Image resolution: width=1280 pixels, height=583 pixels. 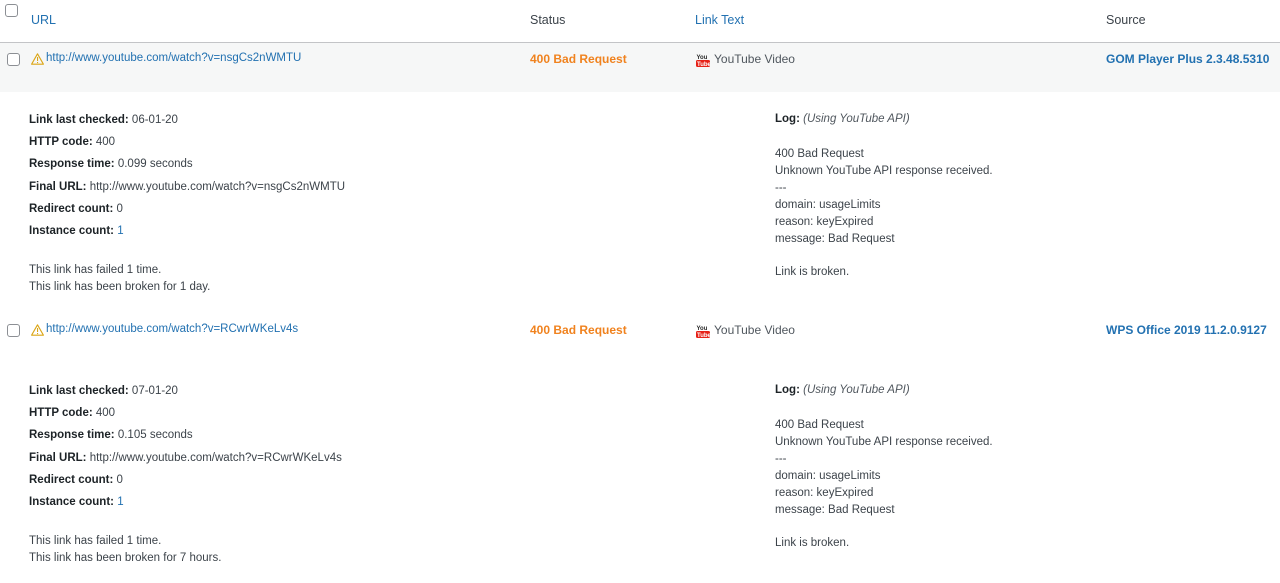 I want to click on table-row, so click(x=640, y=67).